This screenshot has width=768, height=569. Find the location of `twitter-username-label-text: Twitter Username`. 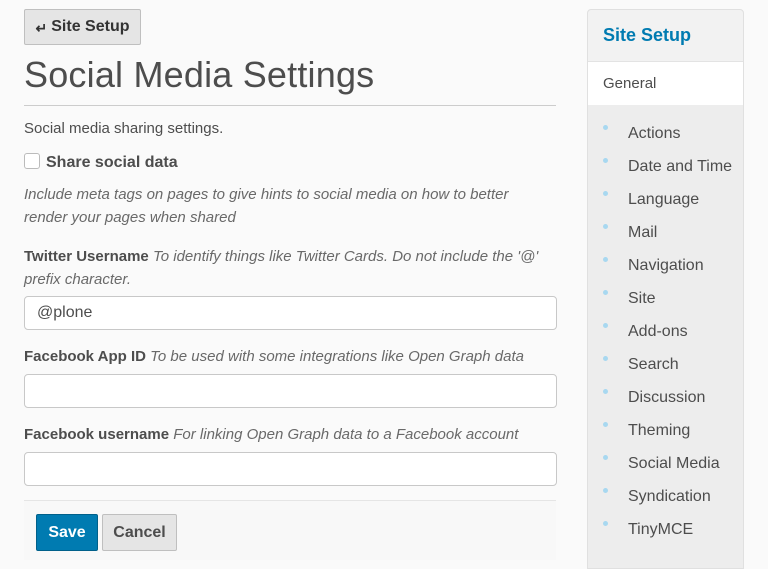

twitter-username-label-text: Twitter Username is located at coordinates (86, 256).